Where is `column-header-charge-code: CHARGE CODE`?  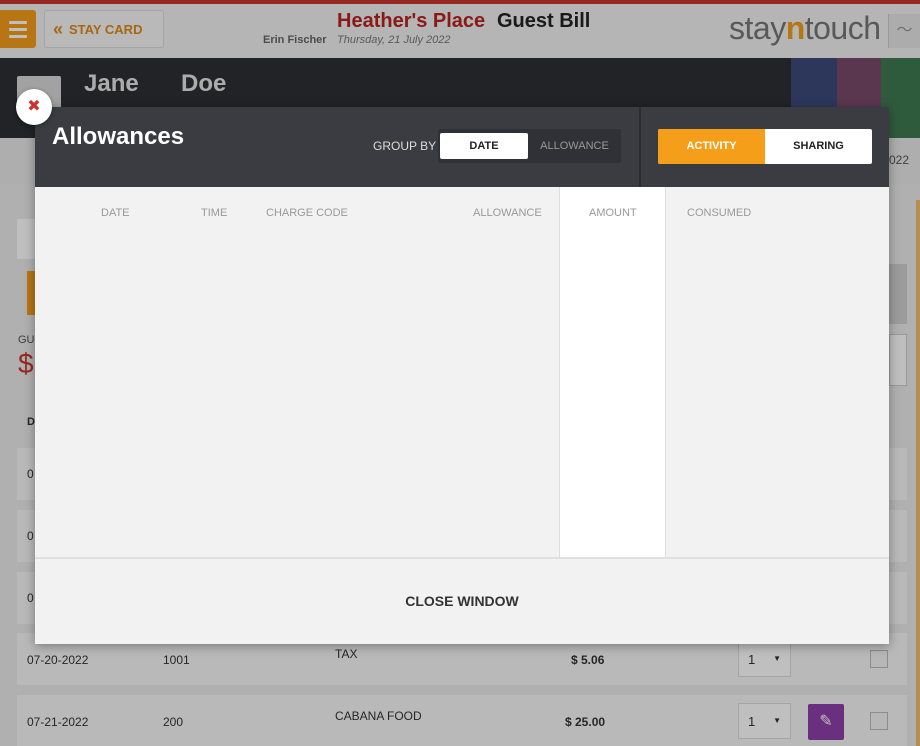
column-header-charge-code: CHARGE CODE is located at coordinates (307, 213).